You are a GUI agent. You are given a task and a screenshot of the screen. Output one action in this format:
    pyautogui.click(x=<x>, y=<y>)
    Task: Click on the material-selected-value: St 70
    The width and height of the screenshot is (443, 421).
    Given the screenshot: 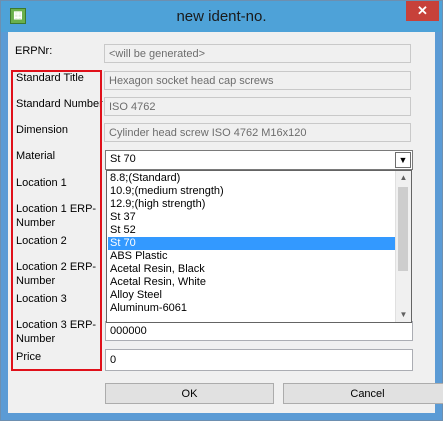 What is the action you would take?
    pyautogui.click(x=123, y=159)
    